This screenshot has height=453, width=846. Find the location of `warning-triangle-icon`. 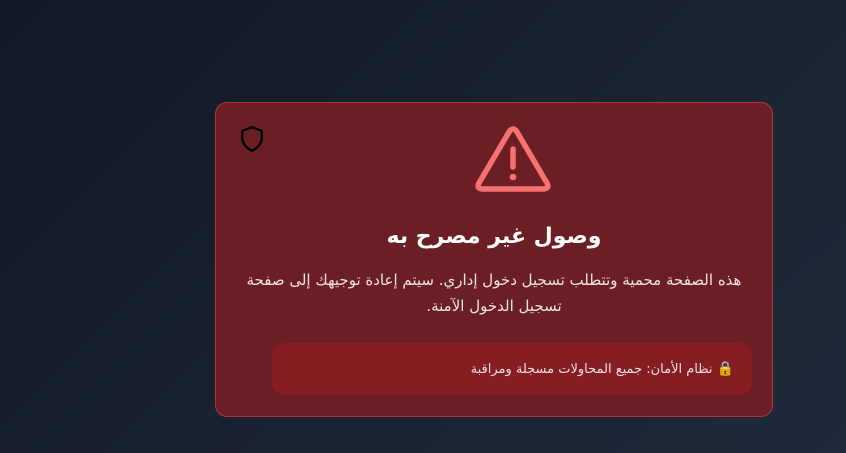

warning-triangle-icon is located at coordinates (513, 159).